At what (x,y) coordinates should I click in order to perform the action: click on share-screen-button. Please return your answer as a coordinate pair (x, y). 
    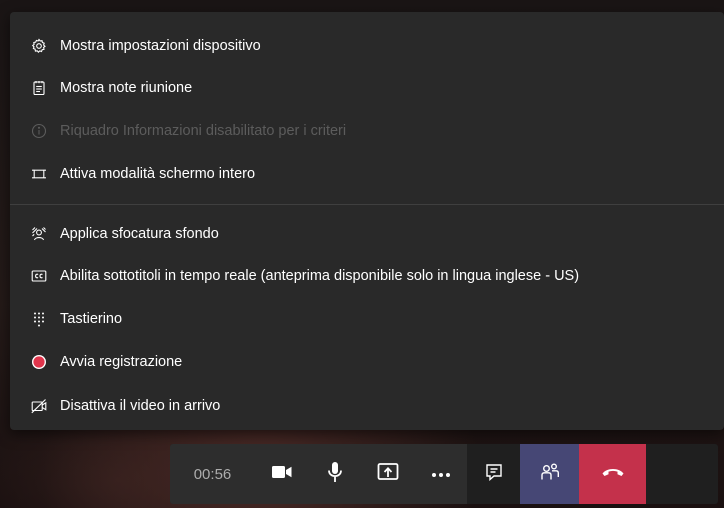
    Looking at the image, I should click on (387, 474).